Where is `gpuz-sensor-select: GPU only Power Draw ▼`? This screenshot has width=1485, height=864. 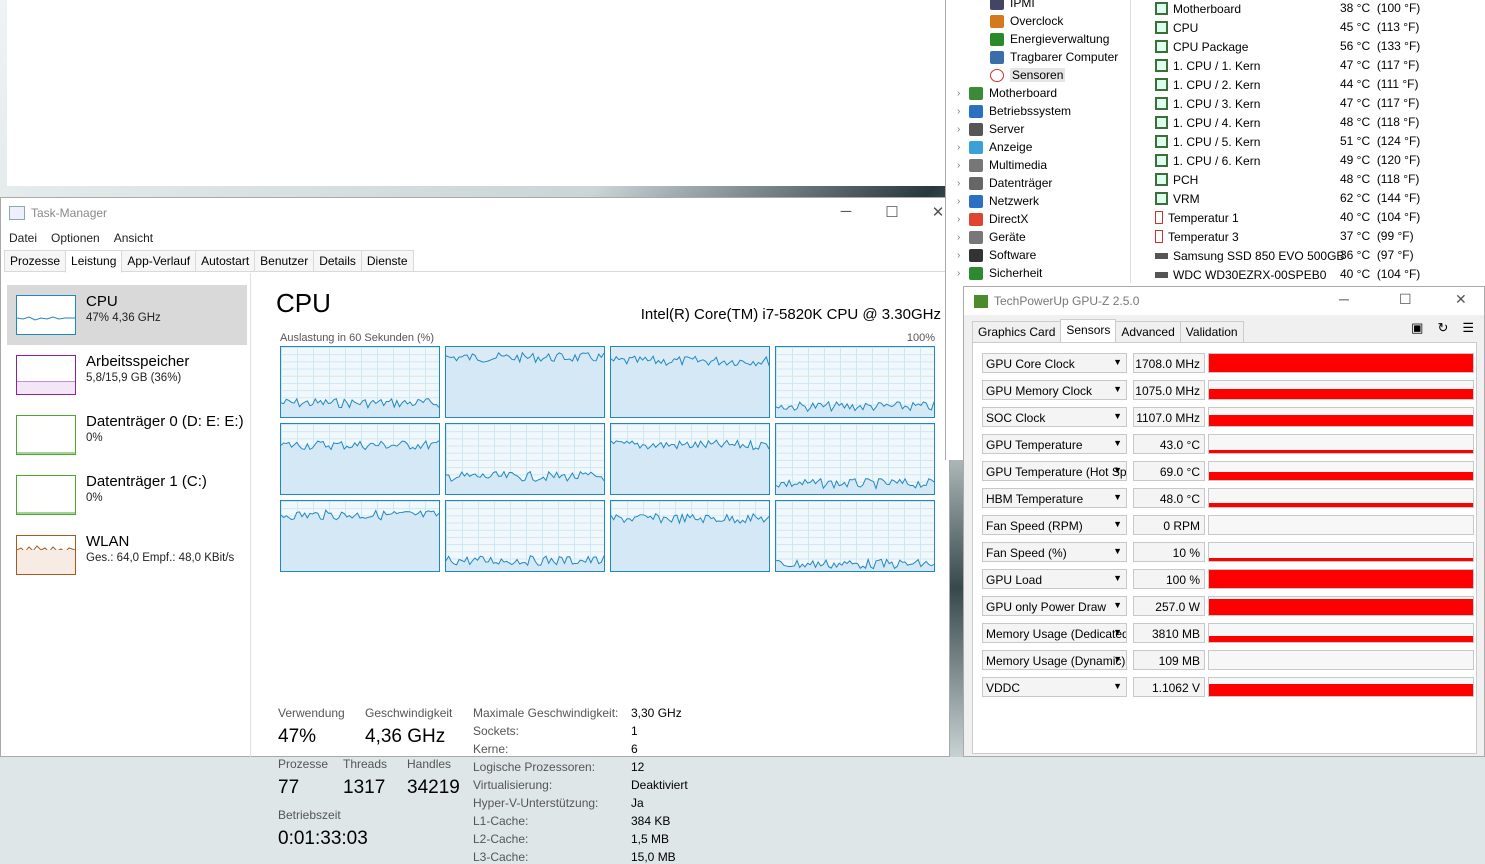 gpuz-sensor-select: GPU only Power Draw ▼ is located at coordinates (1054, 606).